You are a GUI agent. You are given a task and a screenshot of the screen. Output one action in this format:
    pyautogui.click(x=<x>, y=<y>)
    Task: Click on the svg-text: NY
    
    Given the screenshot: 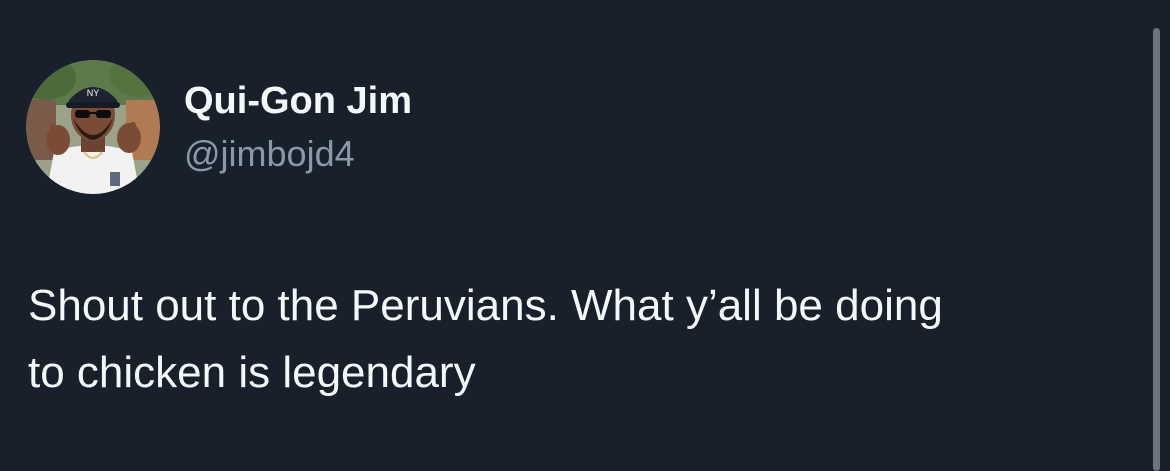 What is the action you would take?
    pyautogui.click(x=93, y=93)
    